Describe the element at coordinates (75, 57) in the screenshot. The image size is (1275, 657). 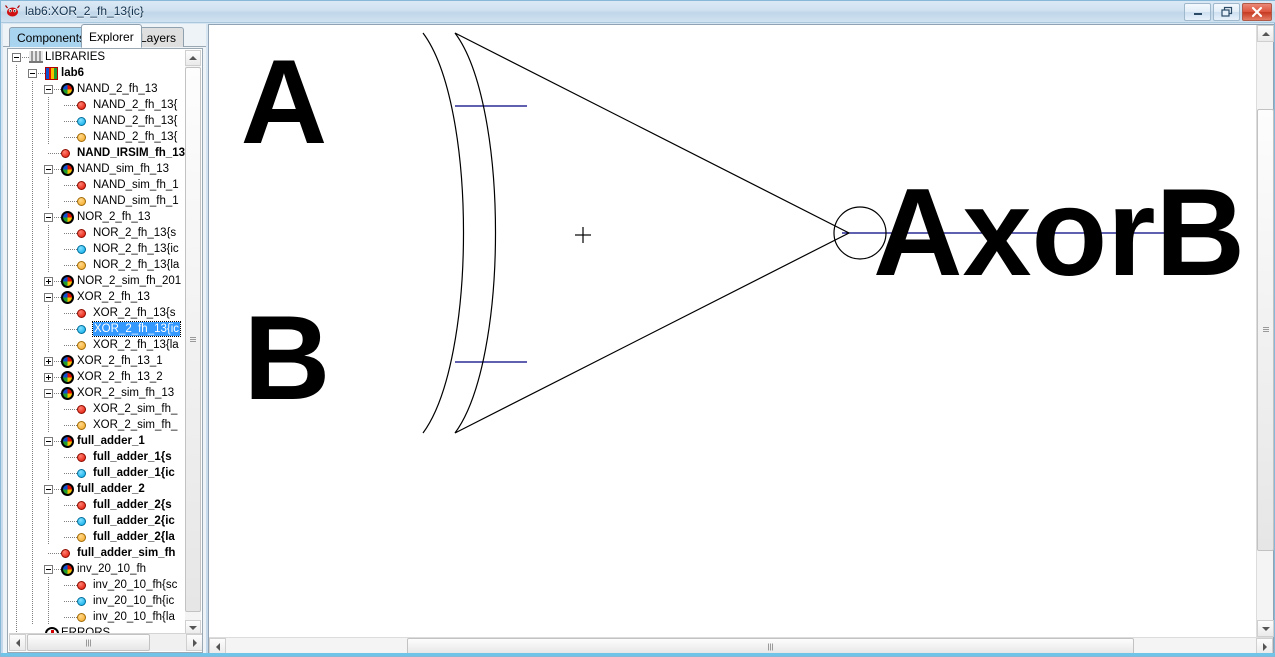
I see `tree-item-label: LIBRARIES` at that location.